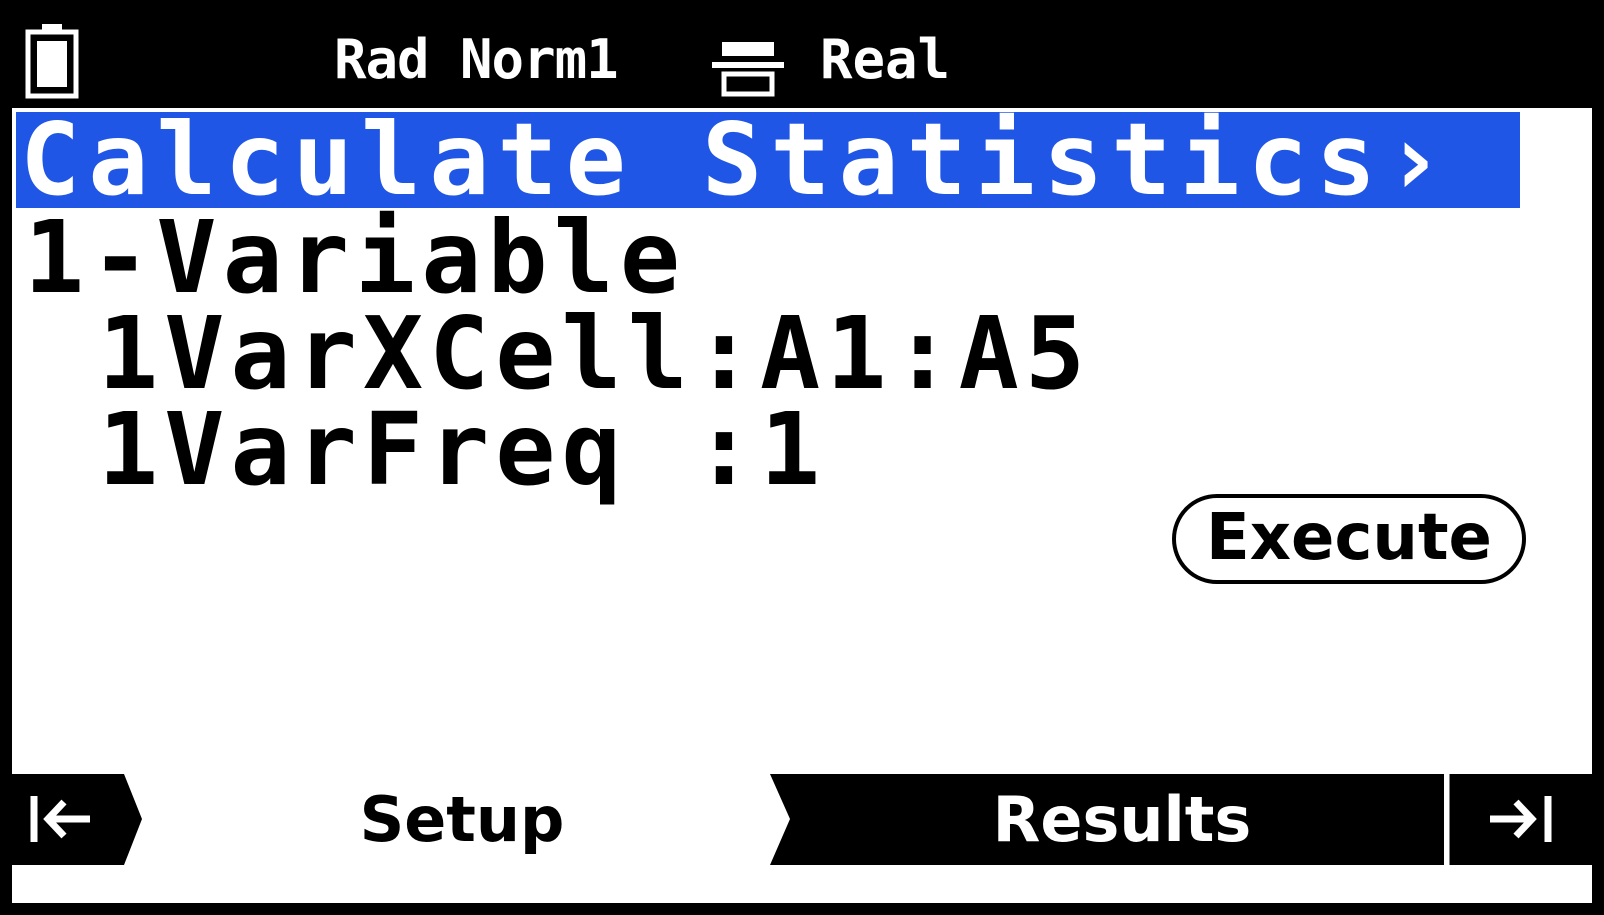 The width and height of the screenshot is (1604, 915). Describe the element at coordinates (77, 819) in the screenshot. I see `first-tab-button` at that location.